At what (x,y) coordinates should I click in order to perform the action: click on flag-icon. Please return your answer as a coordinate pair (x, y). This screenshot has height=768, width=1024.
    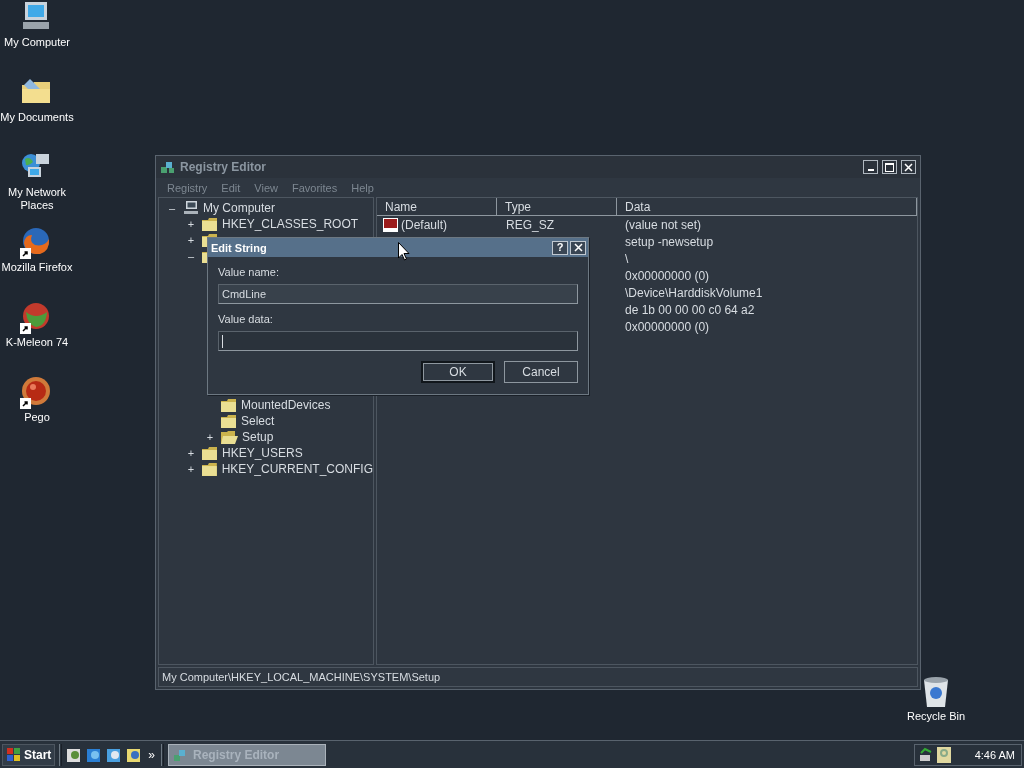
    Looking at the image, I should click on (14, 754).